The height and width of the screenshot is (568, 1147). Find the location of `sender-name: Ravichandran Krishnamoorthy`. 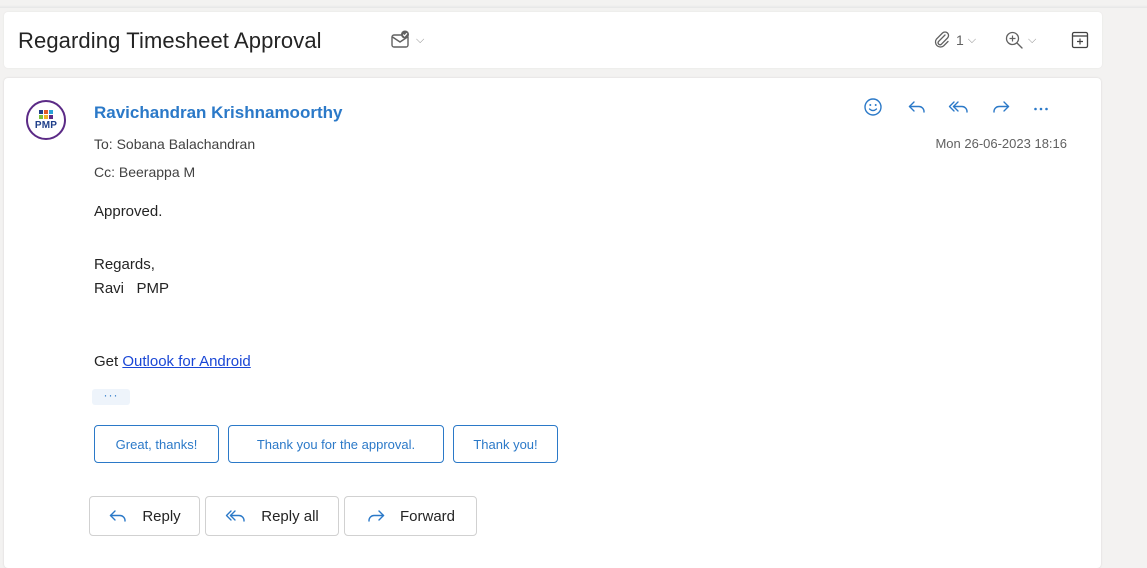

sender-name: Ravichandran Krishnamoorthy is located at coordinates (218, 113).